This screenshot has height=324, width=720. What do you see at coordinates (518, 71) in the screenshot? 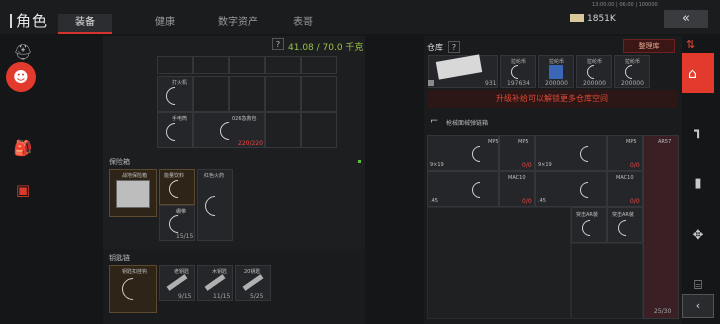
I see `warehouse-item: 拉纶币 197634` at bounding box center [518, 71].